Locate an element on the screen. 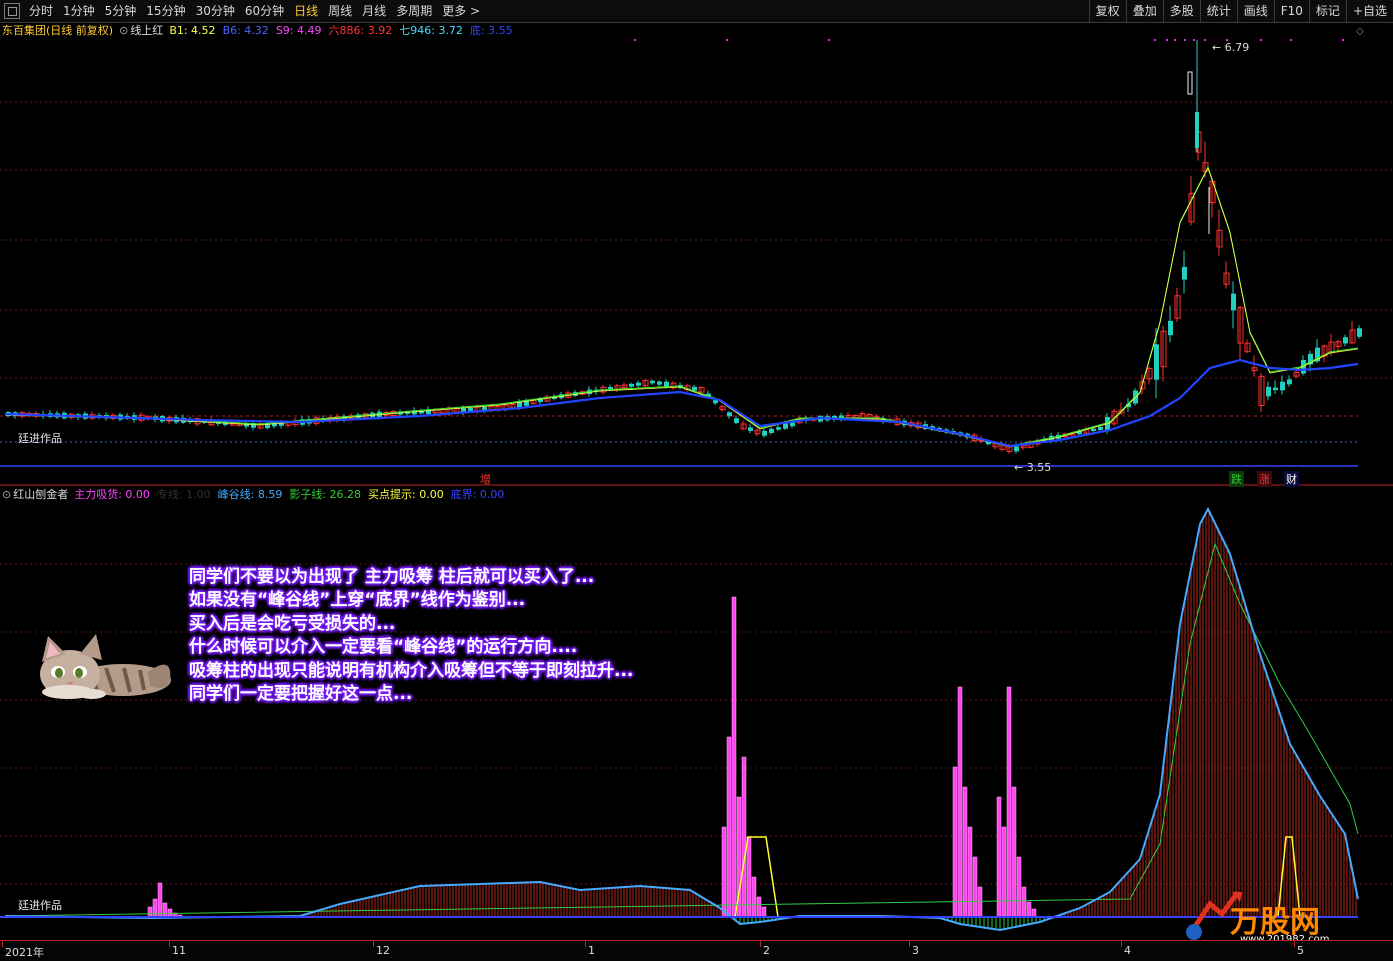 The image size is (1393, 961). period-tab-4: 30分钟 is located at coordinates (215, 11).